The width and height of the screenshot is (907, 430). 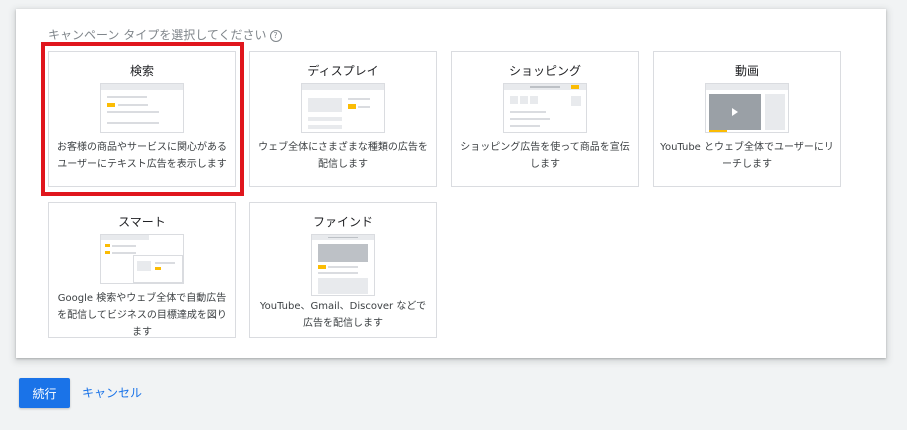 What do you see at coordinates (142, 156) in the screenshot?
I see `card-description: お客様の商品やサービスに関心があるユーザーにテキスト広告を表示します` at bounding box center [142, 156].